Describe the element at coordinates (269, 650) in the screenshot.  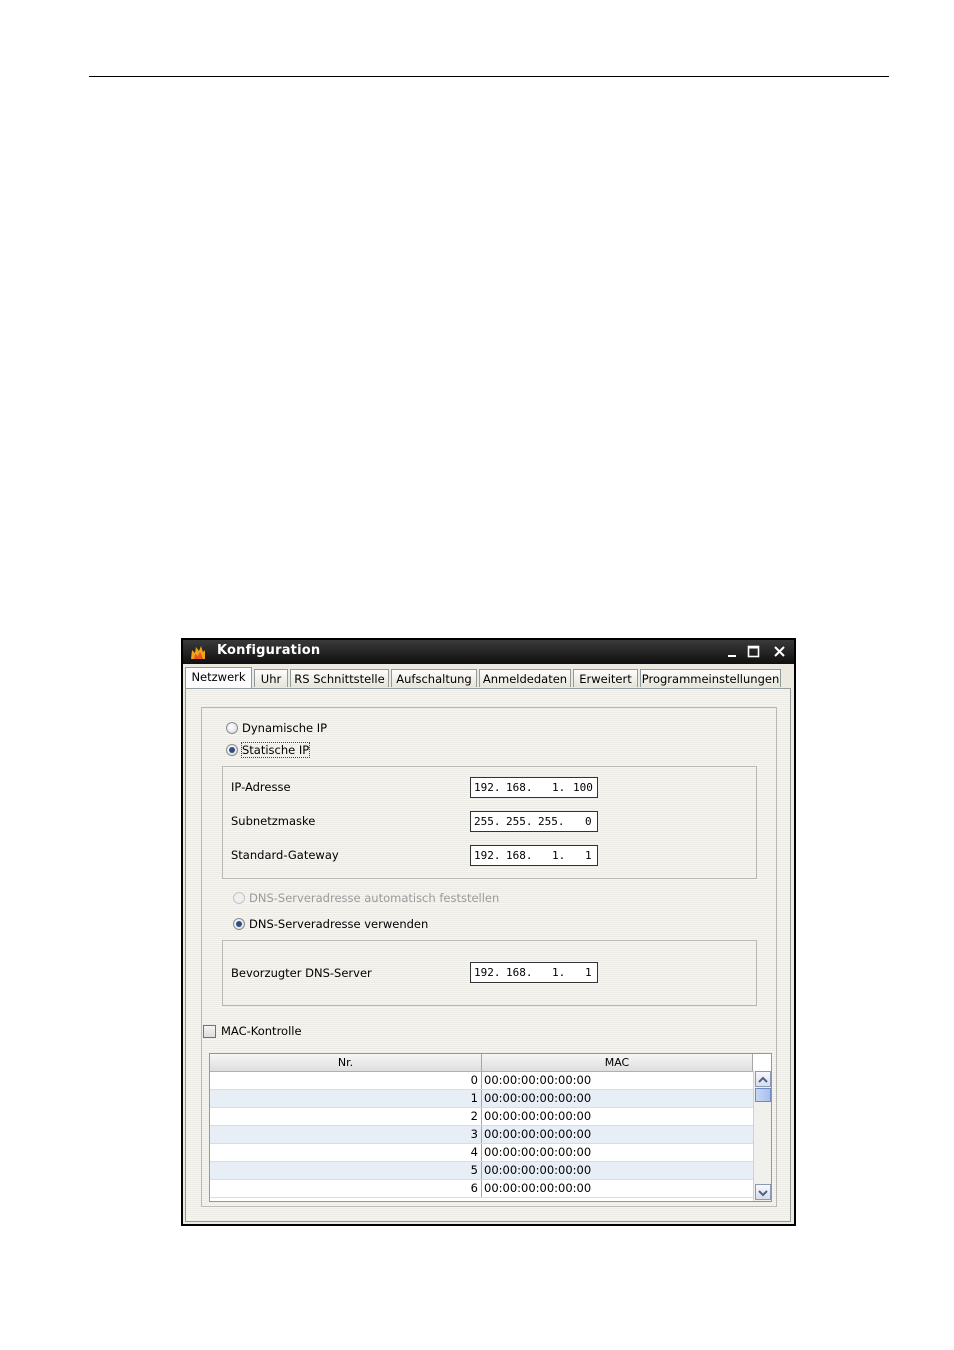
I see `window-title: Konfiguration` at that location.